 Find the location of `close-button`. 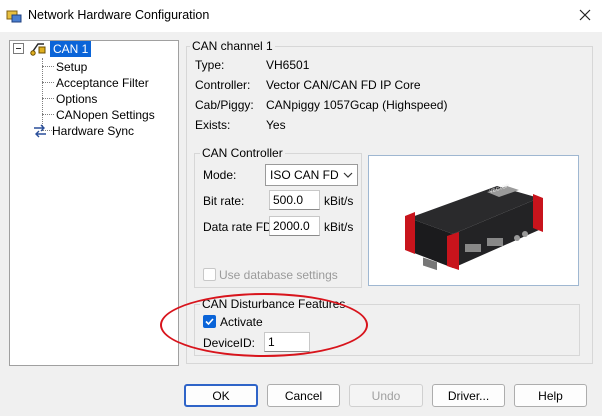

close-button is located at coordinates (585, 15).